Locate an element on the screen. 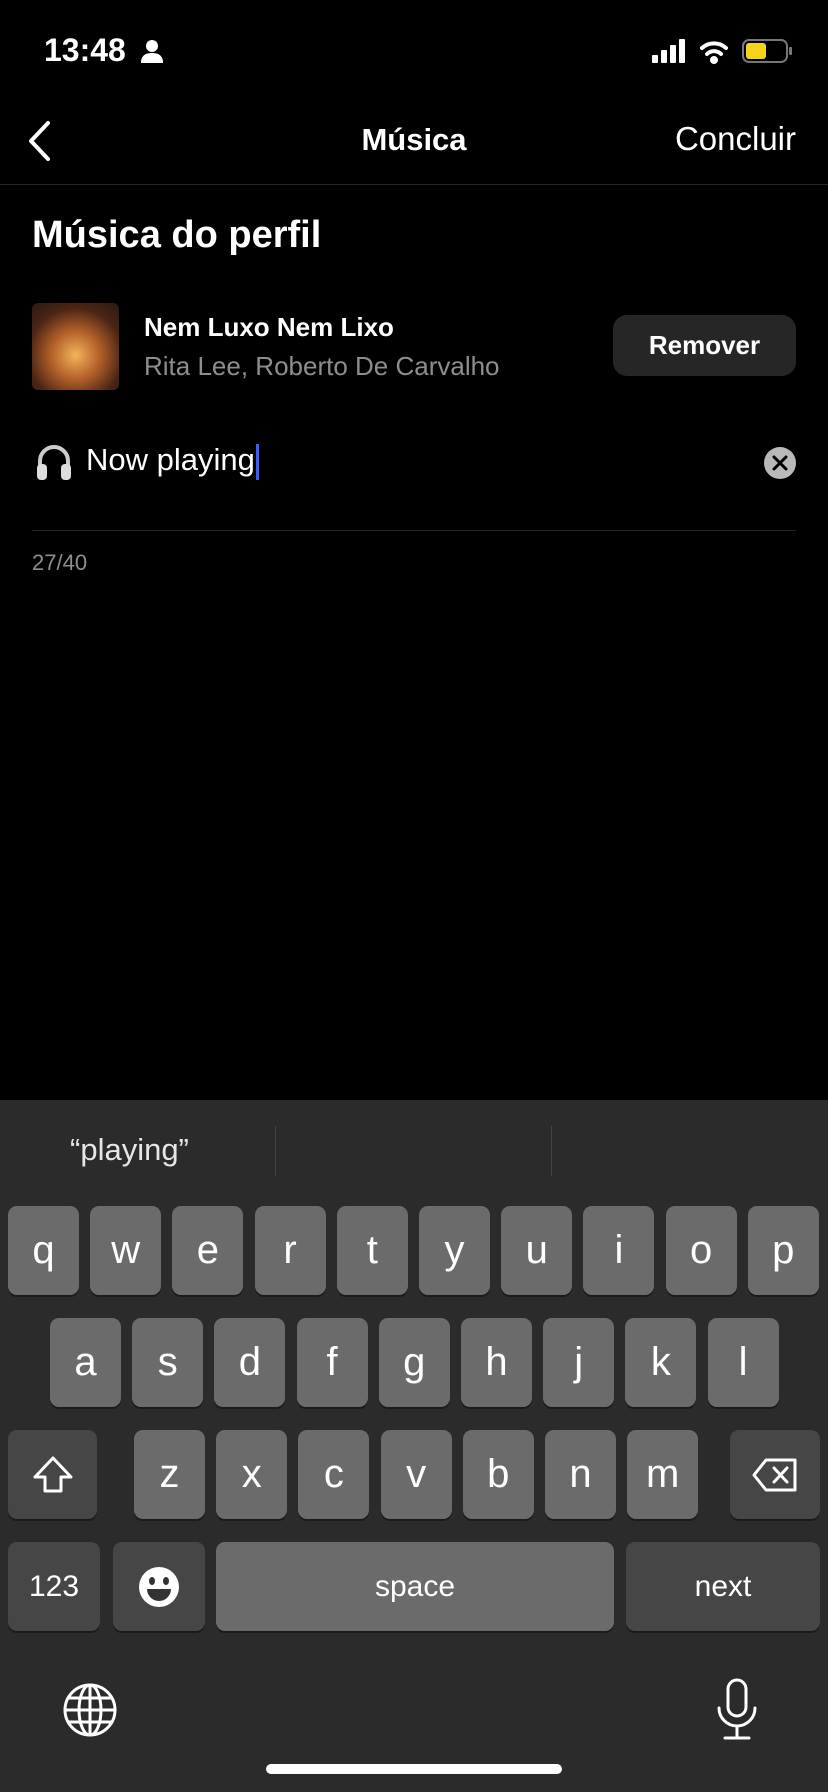 The height and width of the screenshot is (1792, 828). key-p: p is located at coordinates (783, 1250).